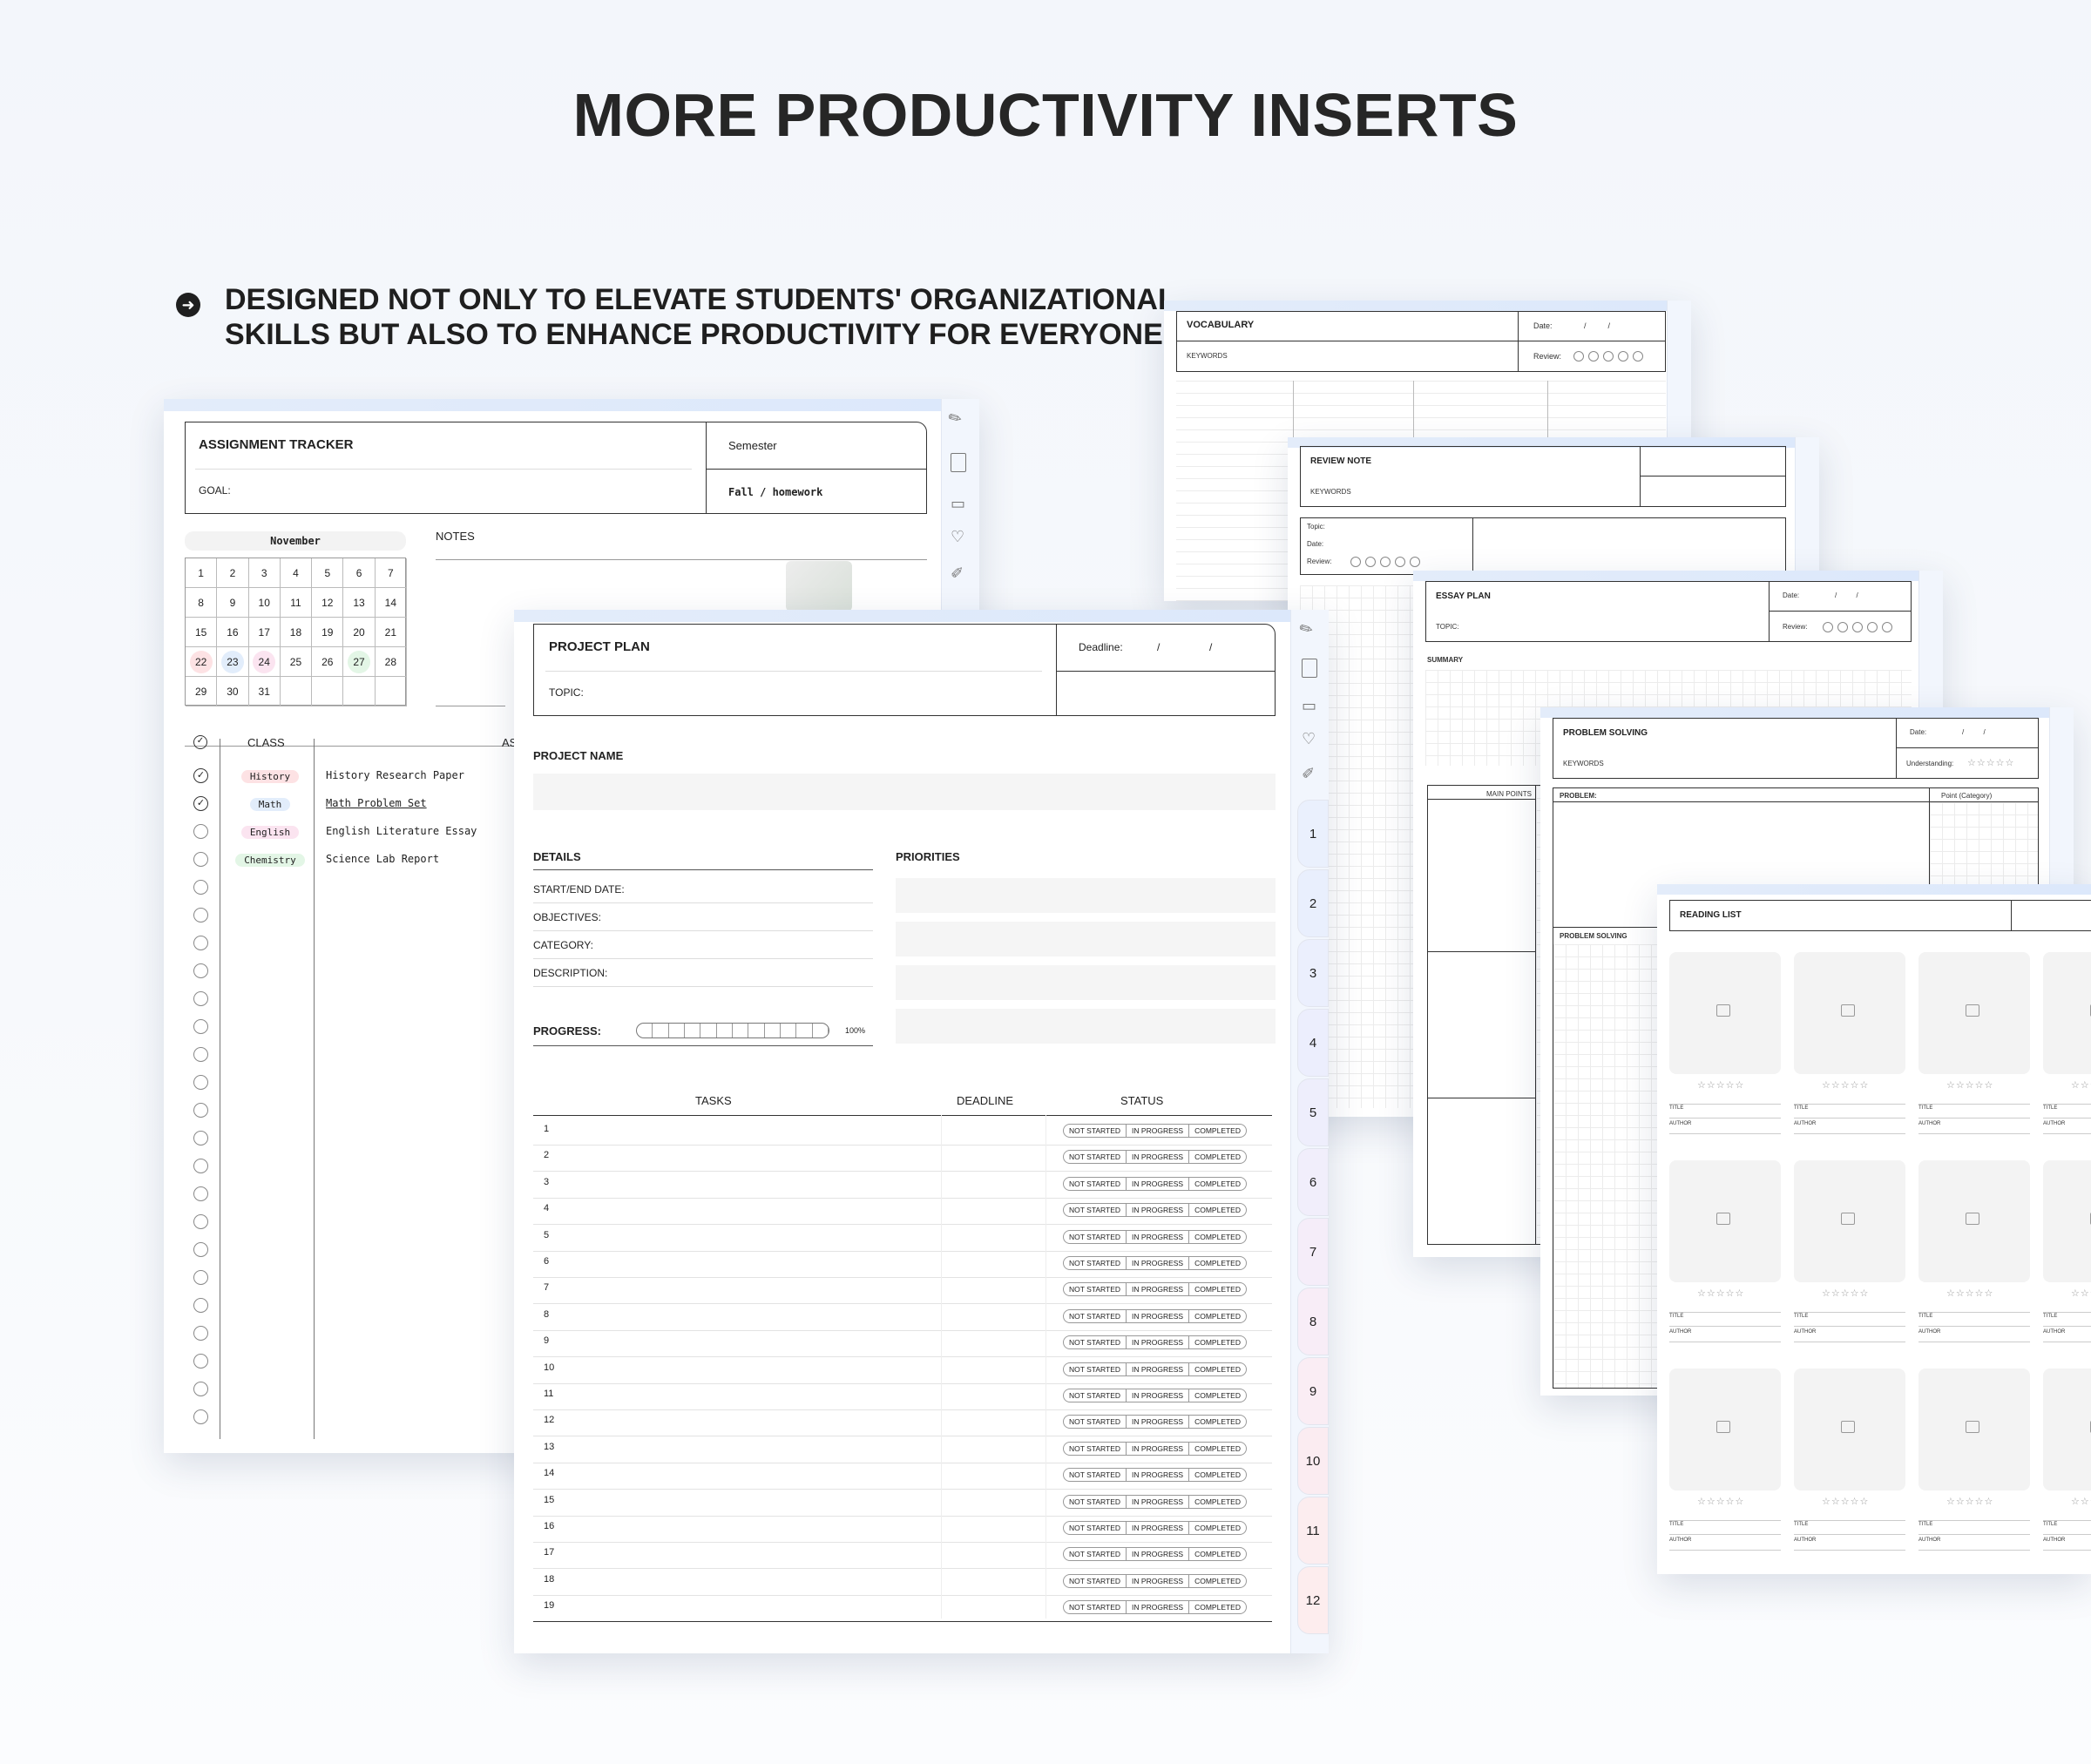 The image size is (2091, 1764). Describe the element at coordinates (1313, 1252) in the screenshot. I see `month-tab: 7` at that location.